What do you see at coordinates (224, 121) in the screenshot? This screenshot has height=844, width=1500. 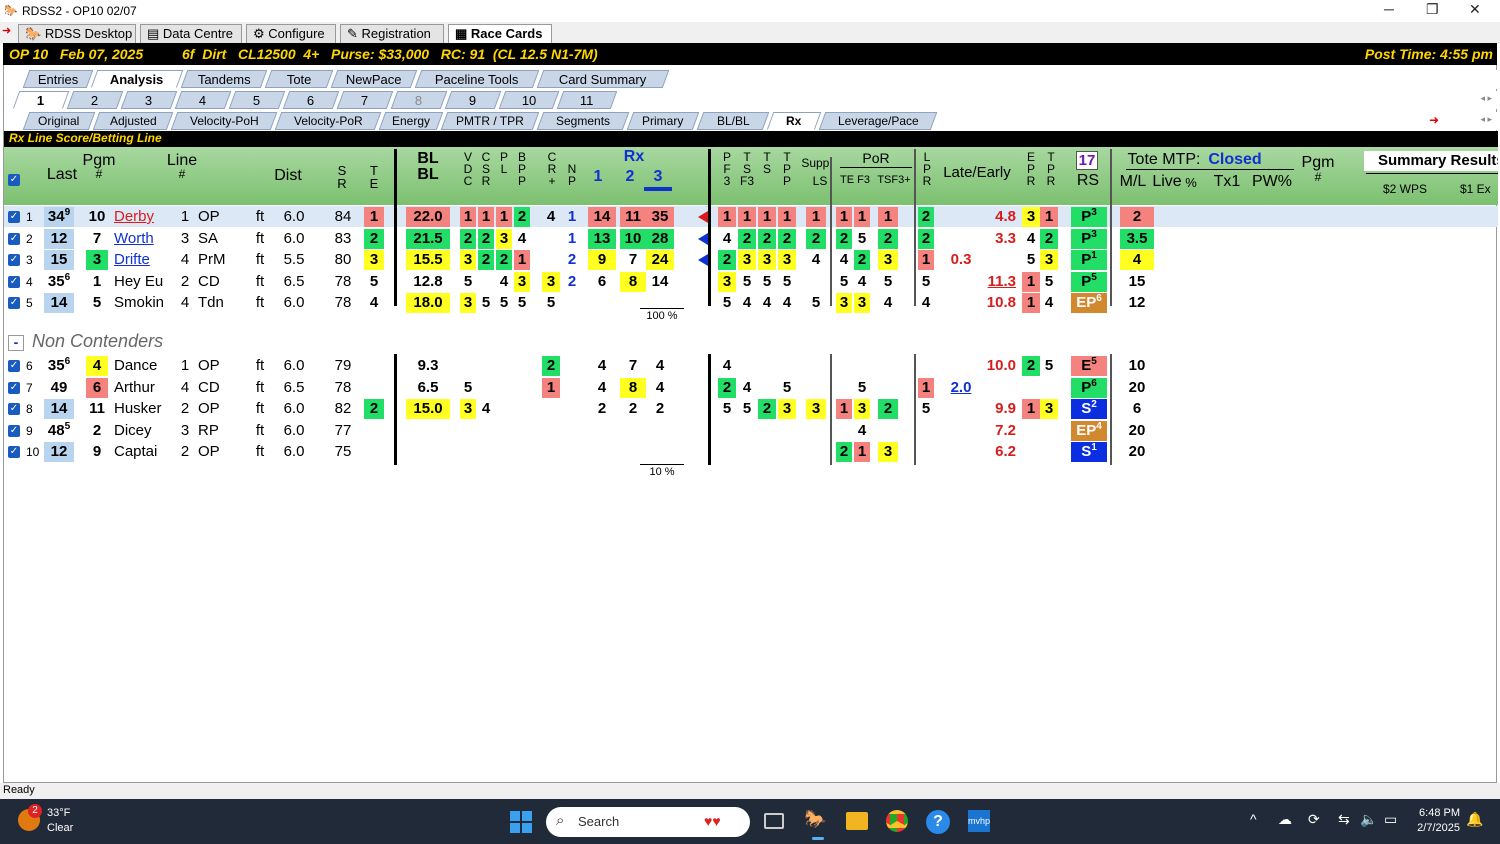 I see `tab-velocity-poh: Velocity-PoH` at bounding box center [224, 121].